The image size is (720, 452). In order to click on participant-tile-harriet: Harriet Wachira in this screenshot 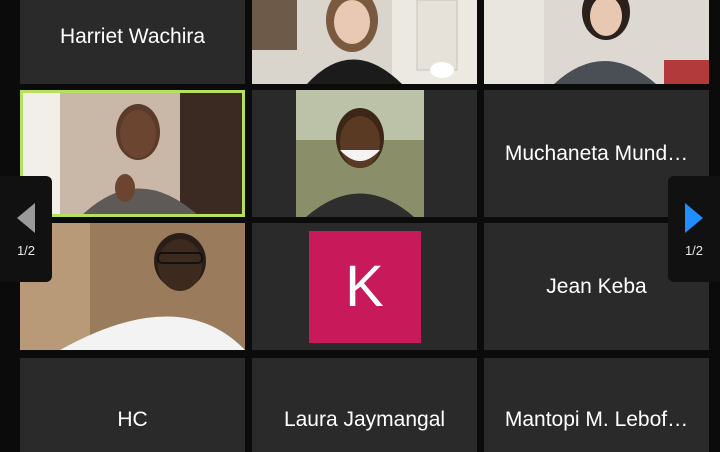, I will do `click(132, 42)`.